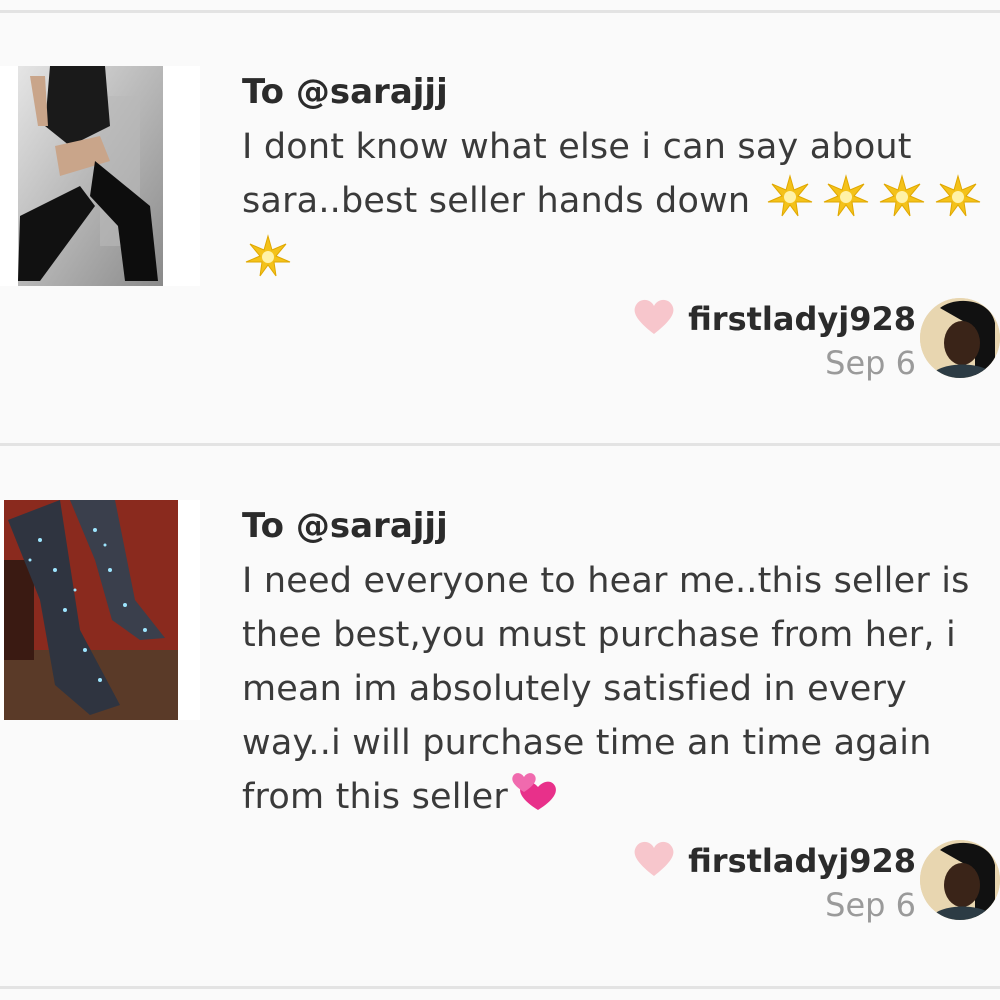 The height and width of the screenshot is (1000, 1000). I want to click on review-text-line: sara..best seller hands down, so click(621, 204).